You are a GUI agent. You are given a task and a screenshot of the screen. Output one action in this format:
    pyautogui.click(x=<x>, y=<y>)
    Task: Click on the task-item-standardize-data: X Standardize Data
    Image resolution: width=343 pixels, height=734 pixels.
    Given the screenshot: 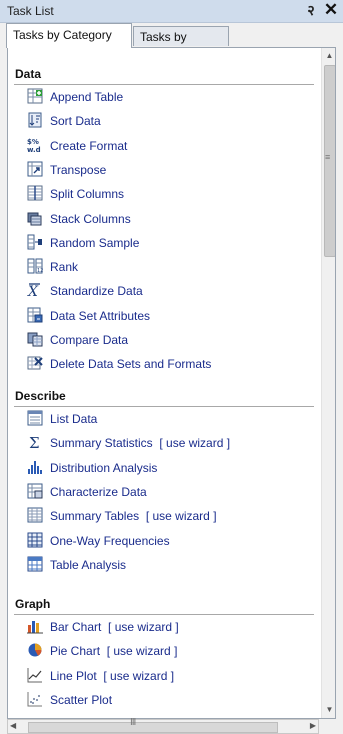 What is the action you would take?
    pyautogui.click(x=172, y=291)
    